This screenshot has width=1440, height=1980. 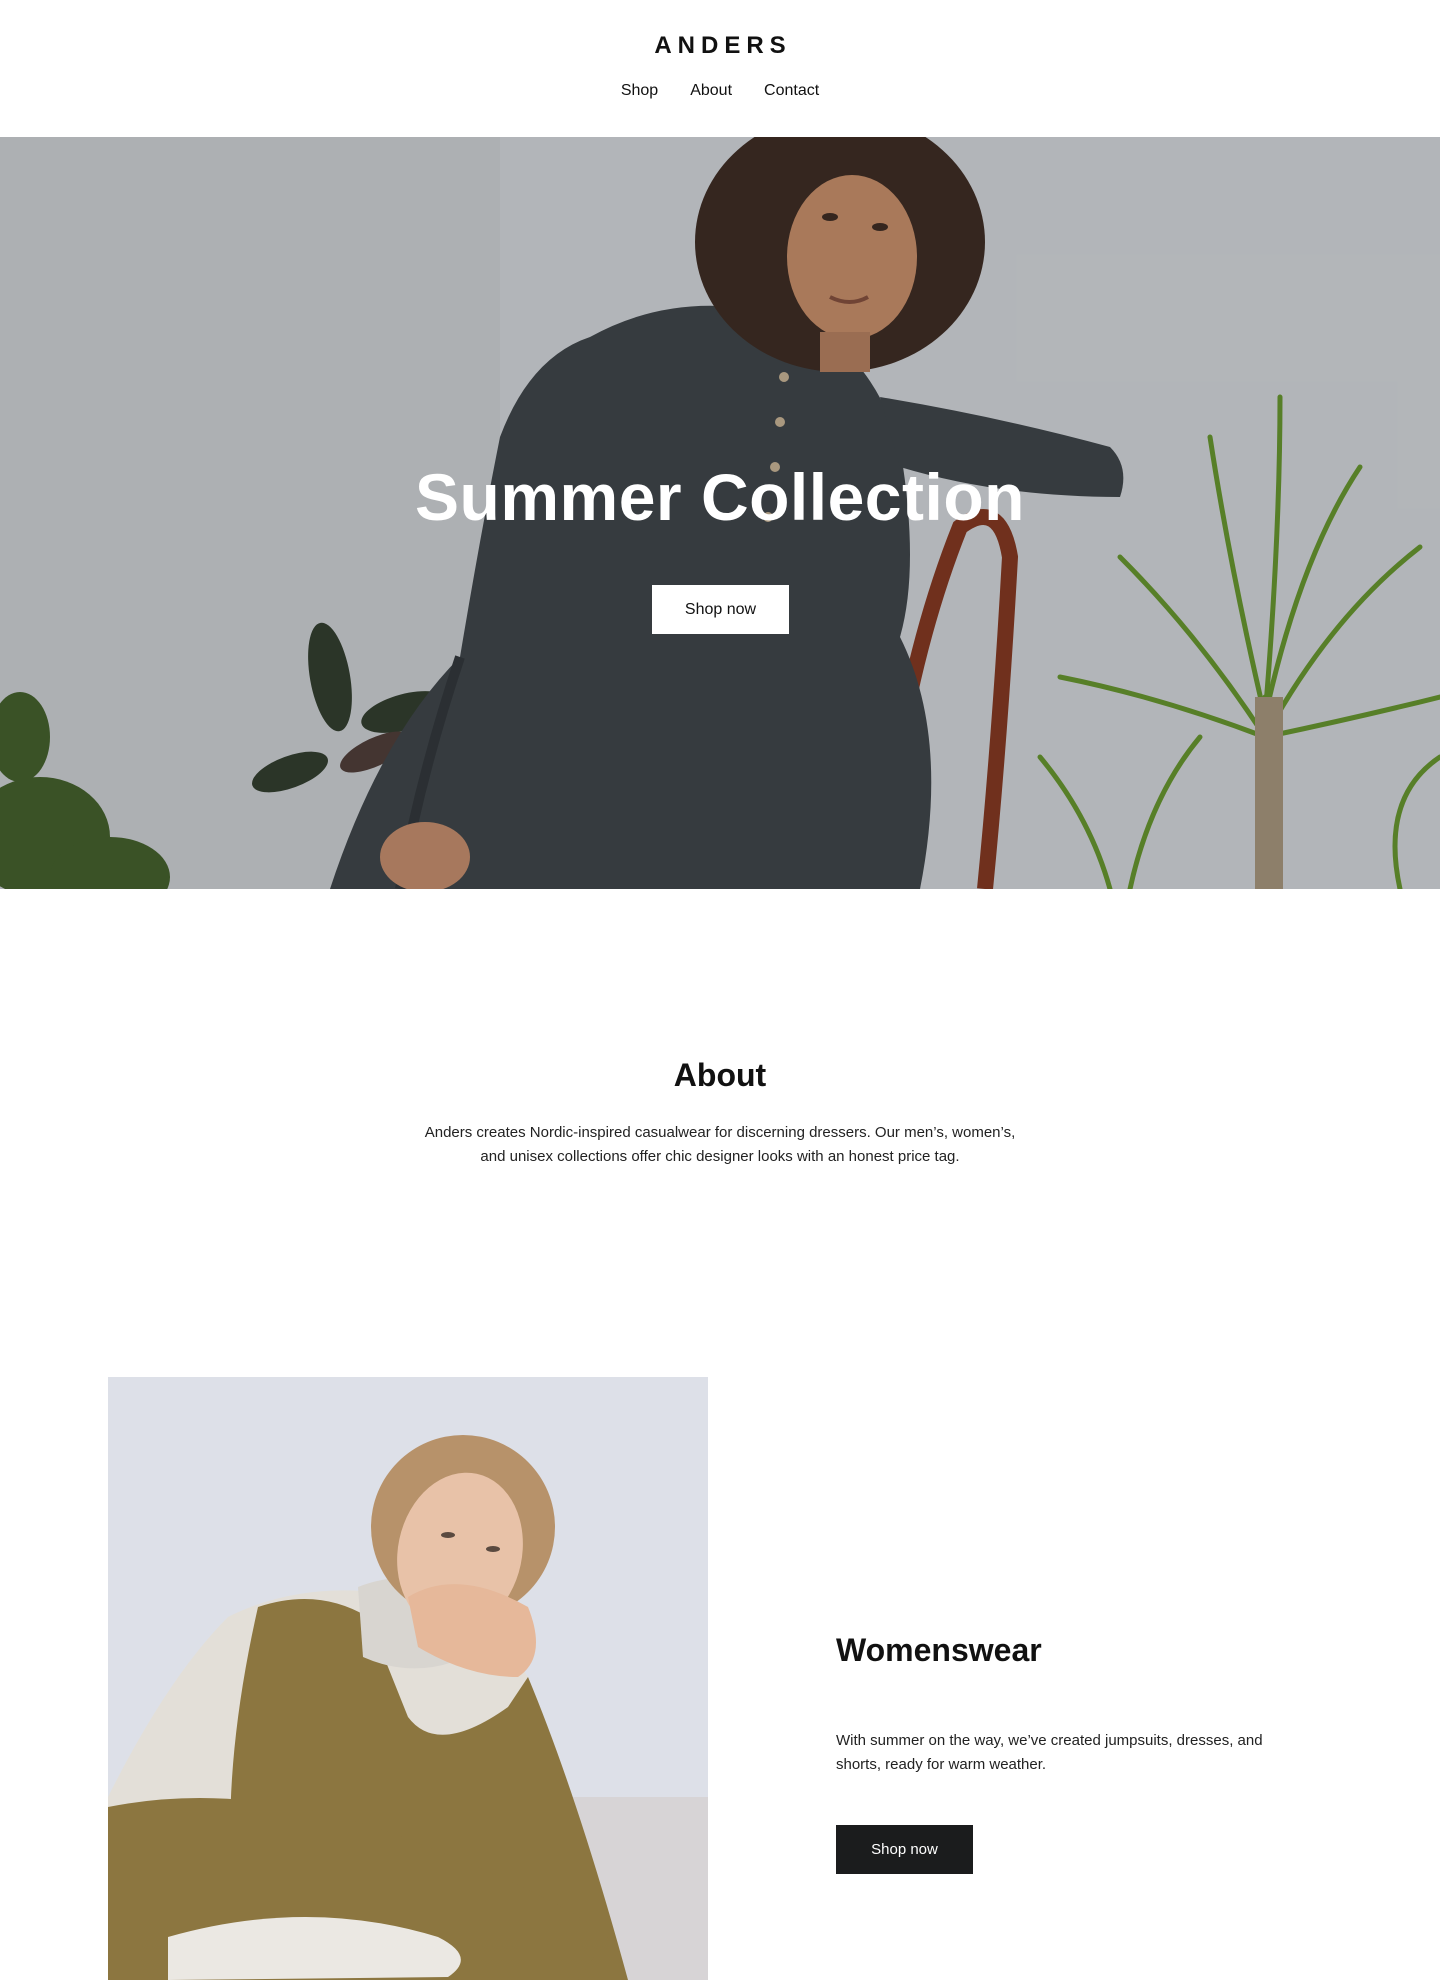 What do you see at coordinates (791, 91) in the screenshot?
I see `nav-link-contact: Contact` at bounding box center [791, 91].